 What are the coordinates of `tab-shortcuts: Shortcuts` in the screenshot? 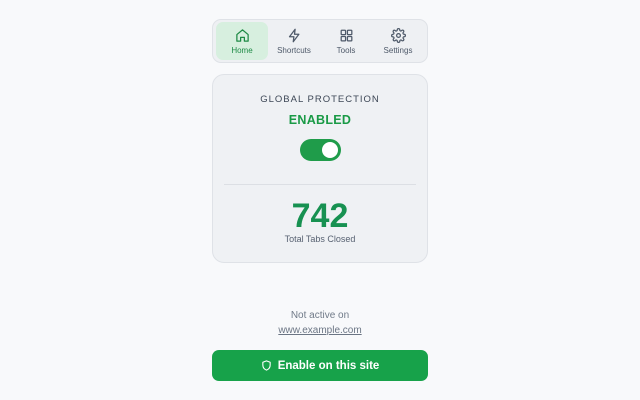 It's located at (294, 41).